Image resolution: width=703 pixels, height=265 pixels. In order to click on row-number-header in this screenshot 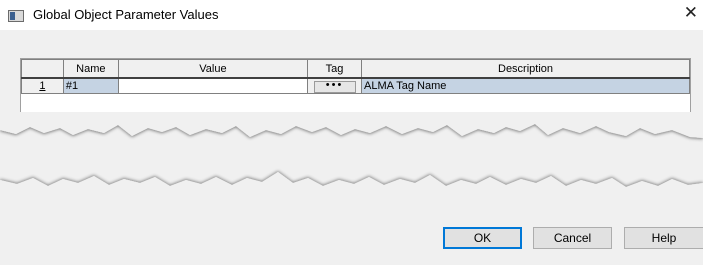, I will do `click(42, 69)`.